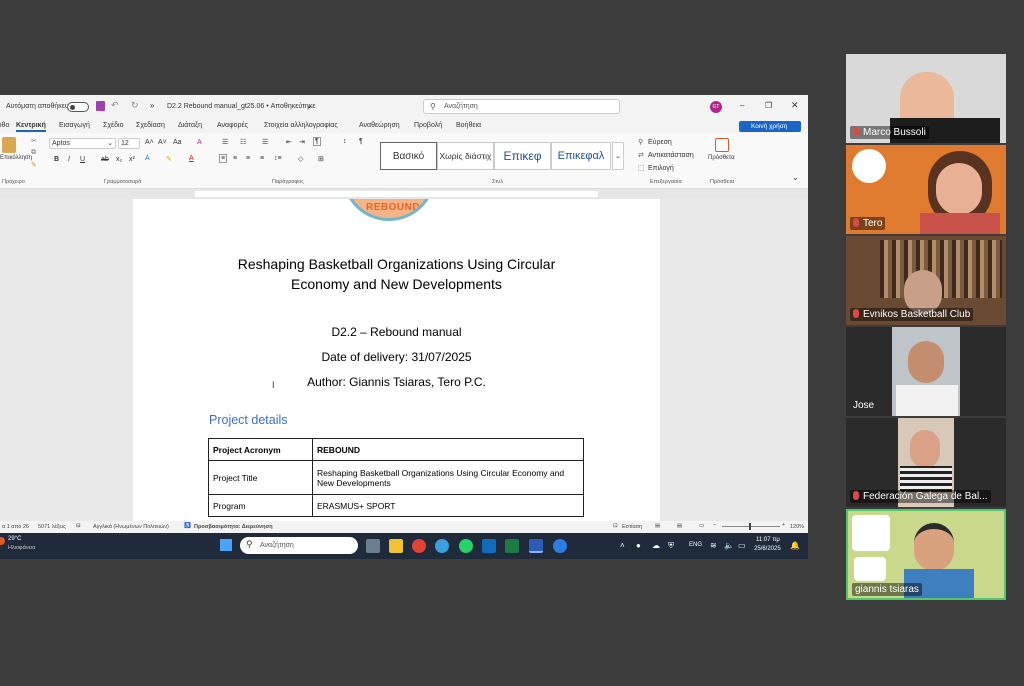  Describe the element at coordinates (152, 105) in the screenshot. I see `customize-icon: »` at that location.